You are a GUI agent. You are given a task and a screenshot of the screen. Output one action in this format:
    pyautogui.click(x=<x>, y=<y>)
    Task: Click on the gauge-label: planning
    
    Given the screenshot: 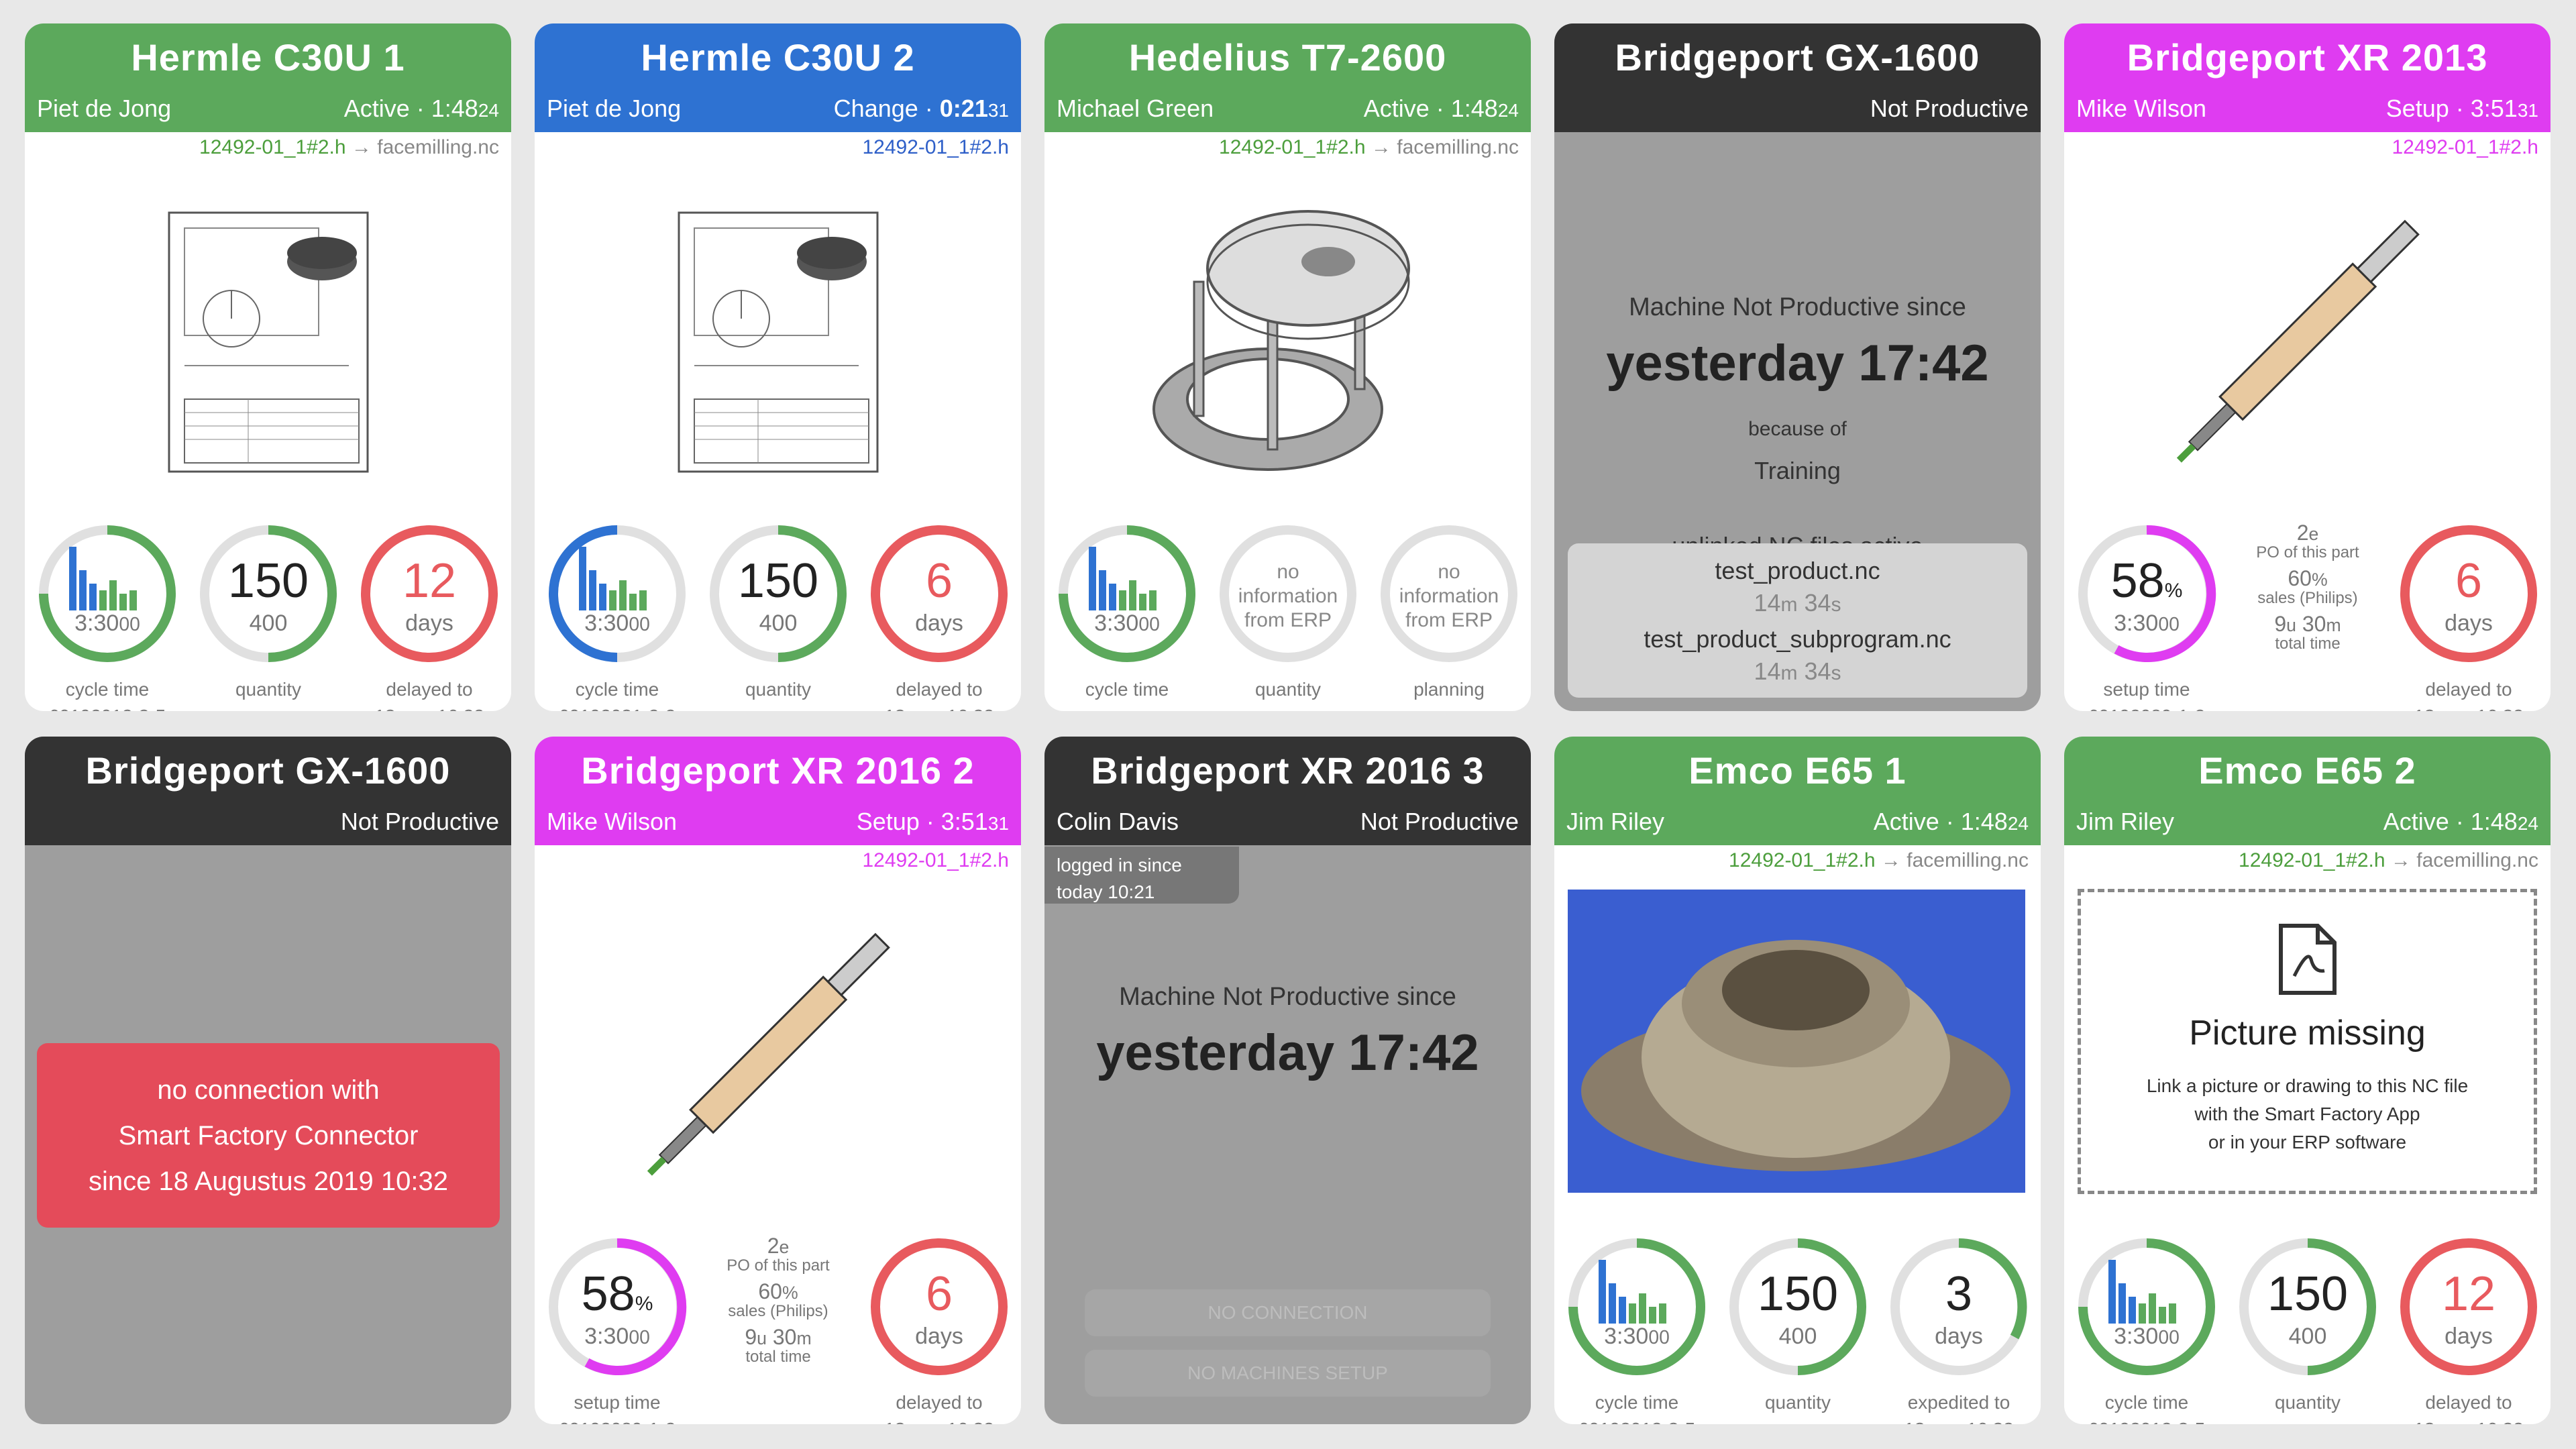 What is the action you would take?
    pyautogui.click(x=1449, y=689)
    